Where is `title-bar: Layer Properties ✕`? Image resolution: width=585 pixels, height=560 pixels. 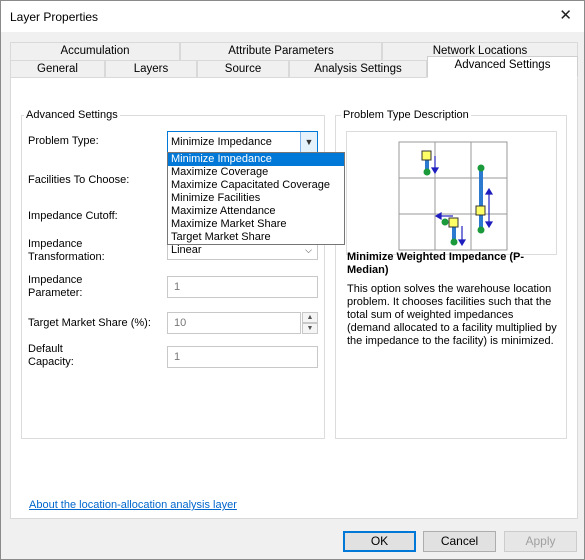 title-bar: Layer Properties ✕ is located at coordinates (292, 16).